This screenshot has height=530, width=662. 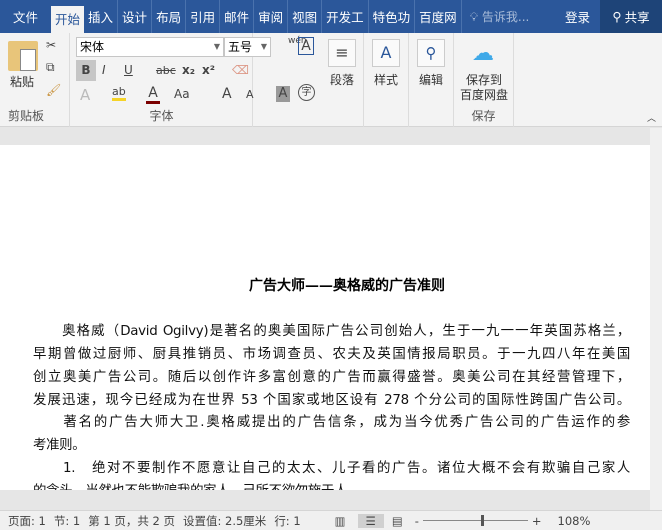 I want to click on font-name-value: 宋体, so click(x=92, y=47).